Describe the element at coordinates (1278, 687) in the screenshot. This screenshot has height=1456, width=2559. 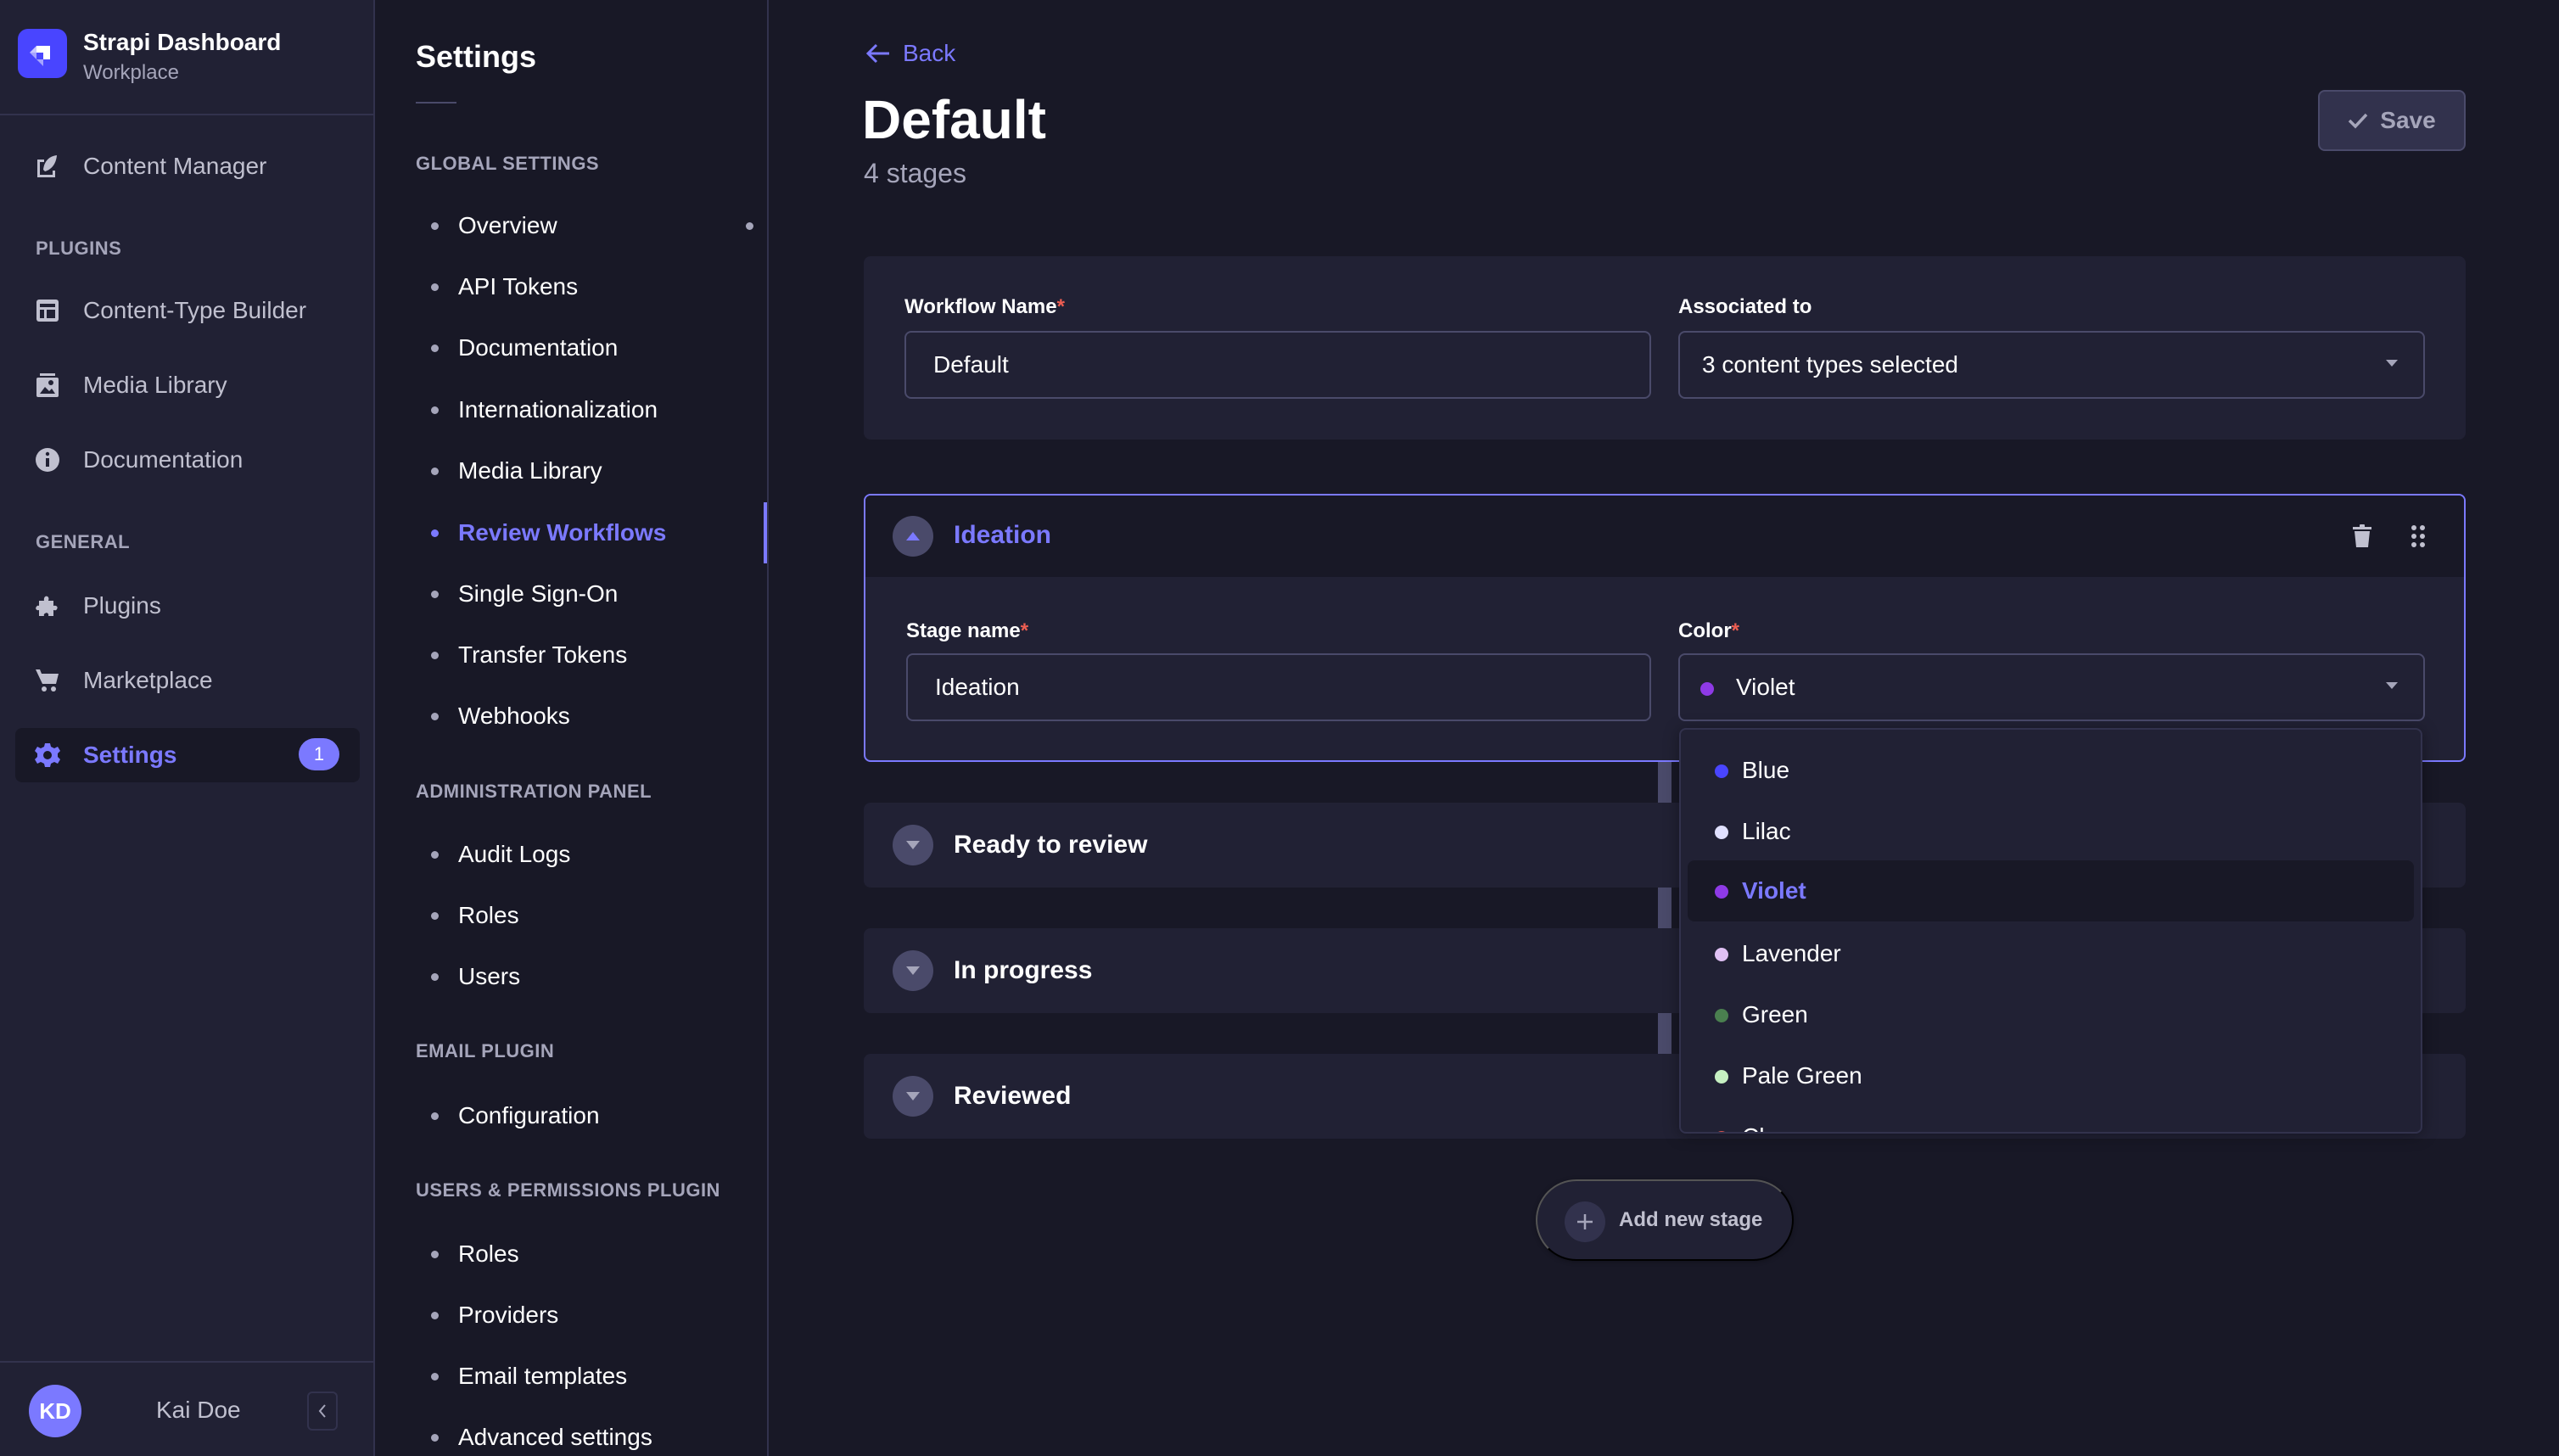
I see `stage-name-input: Ideation` at that location.